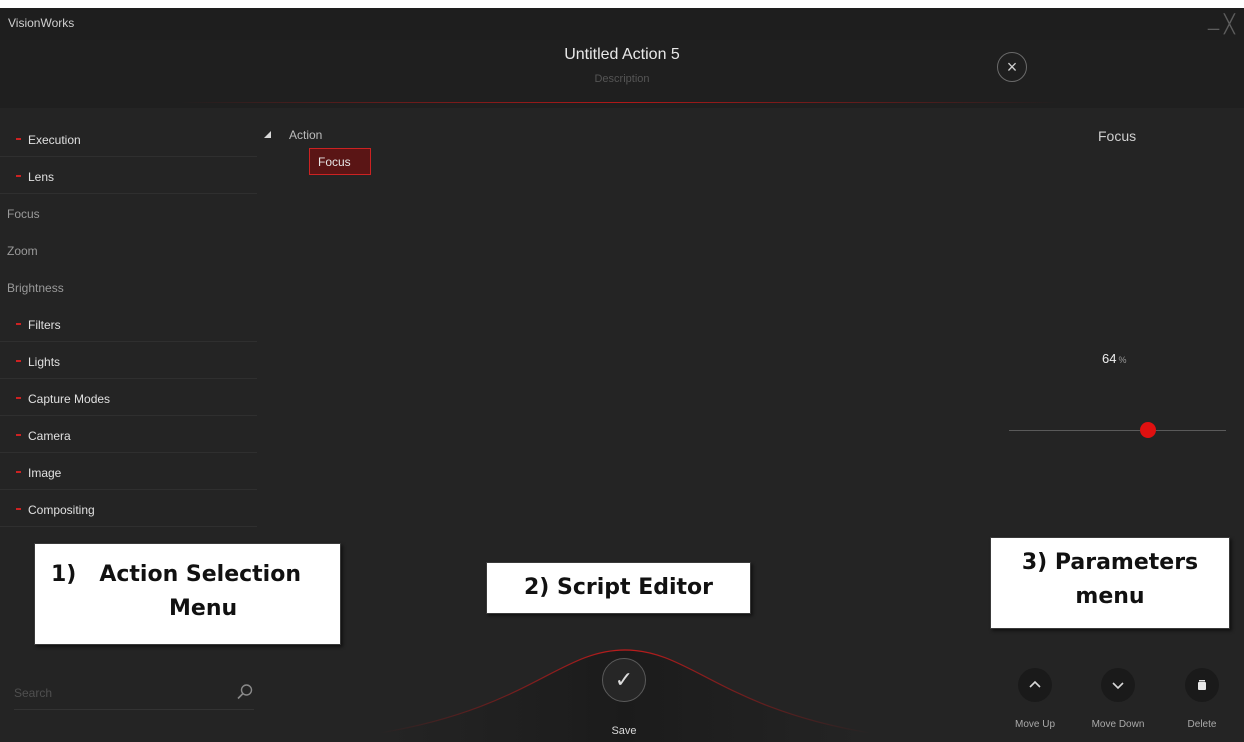 This screenshot has height=742, width=1244. I want to click on collapse-triangle-icon, so click(267, 134).